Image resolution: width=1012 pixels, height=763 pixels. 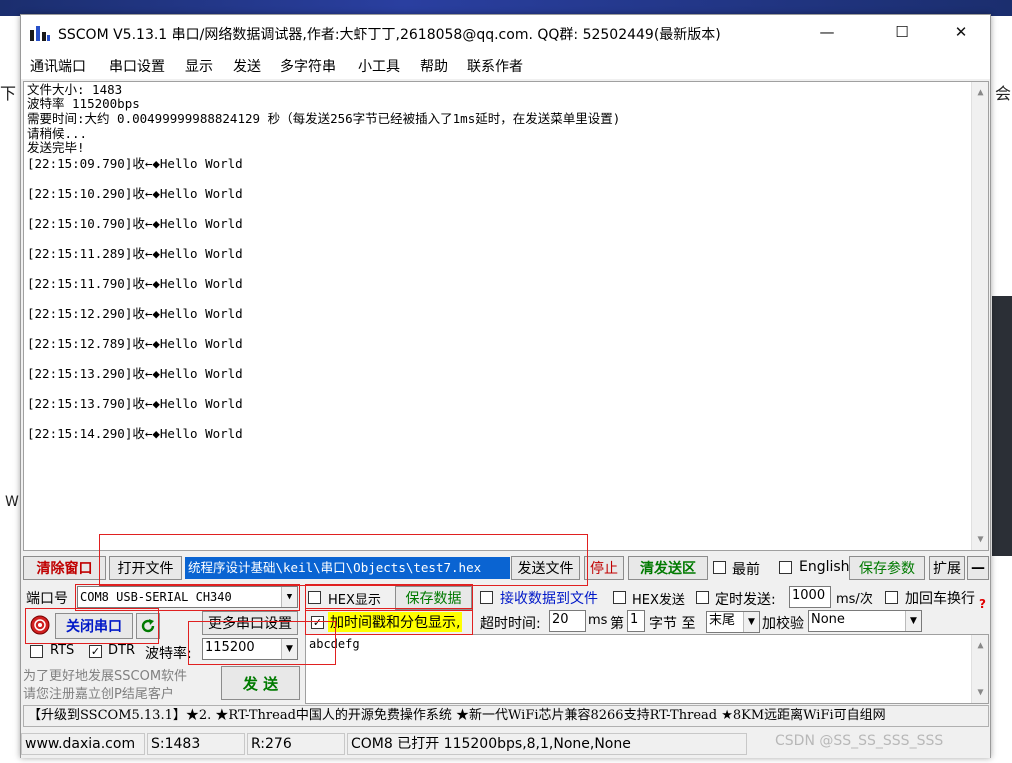 I want to click on recv-to-file-checkbox, so click(x=486, y=597).